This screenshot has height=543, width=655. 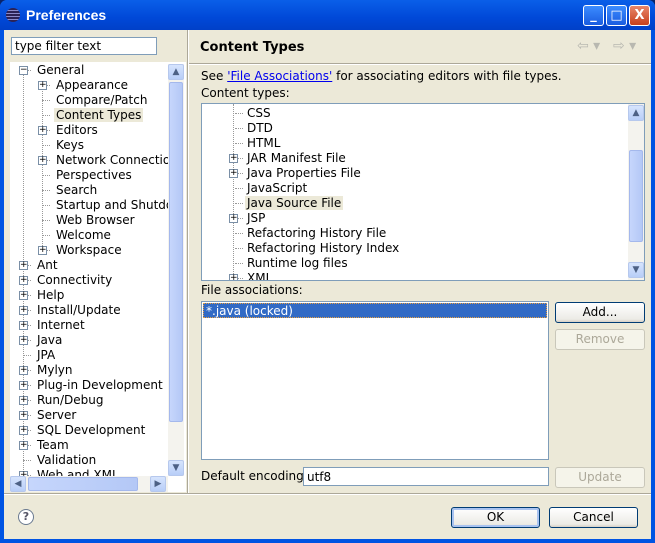 I want to click on tree-item: Plug-in Development, so click(x=100, y=385).